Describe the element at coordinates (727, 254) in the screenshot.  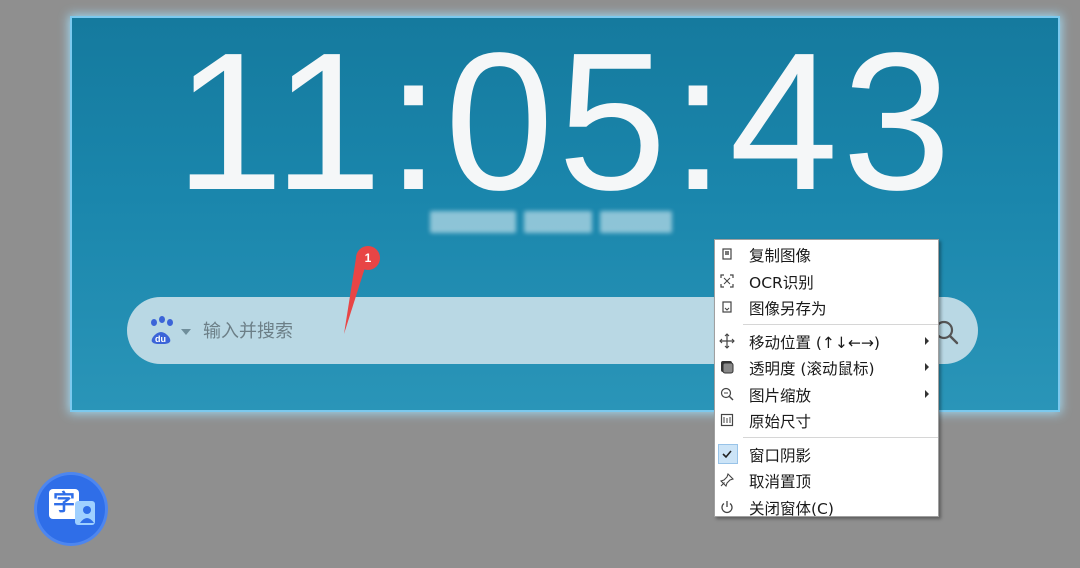
I see `copy-image-icon` at that location.